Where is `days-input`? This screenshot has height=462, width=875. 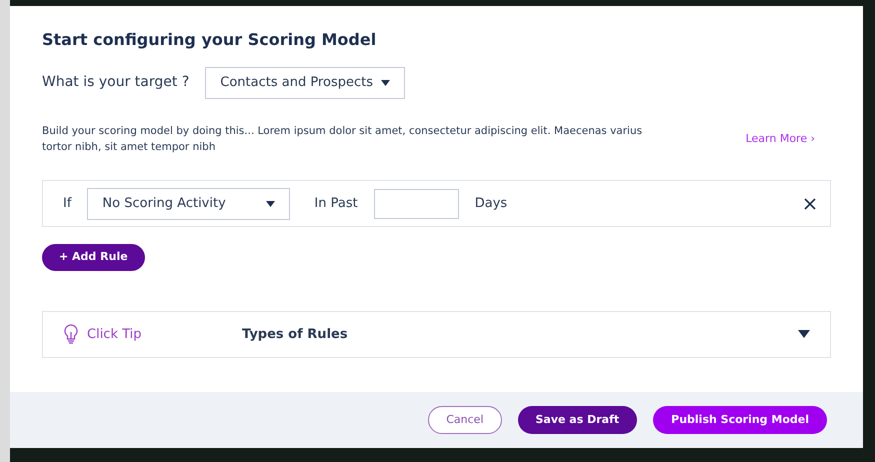 days-input is located at coordinates (416, 203).